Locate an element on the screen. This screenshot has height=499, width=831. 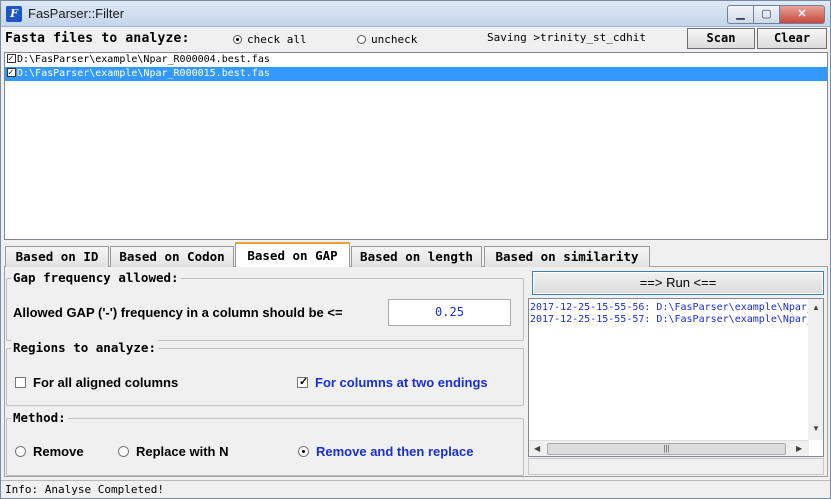
check-all-radio: check all is located at coordinates (270, 39).